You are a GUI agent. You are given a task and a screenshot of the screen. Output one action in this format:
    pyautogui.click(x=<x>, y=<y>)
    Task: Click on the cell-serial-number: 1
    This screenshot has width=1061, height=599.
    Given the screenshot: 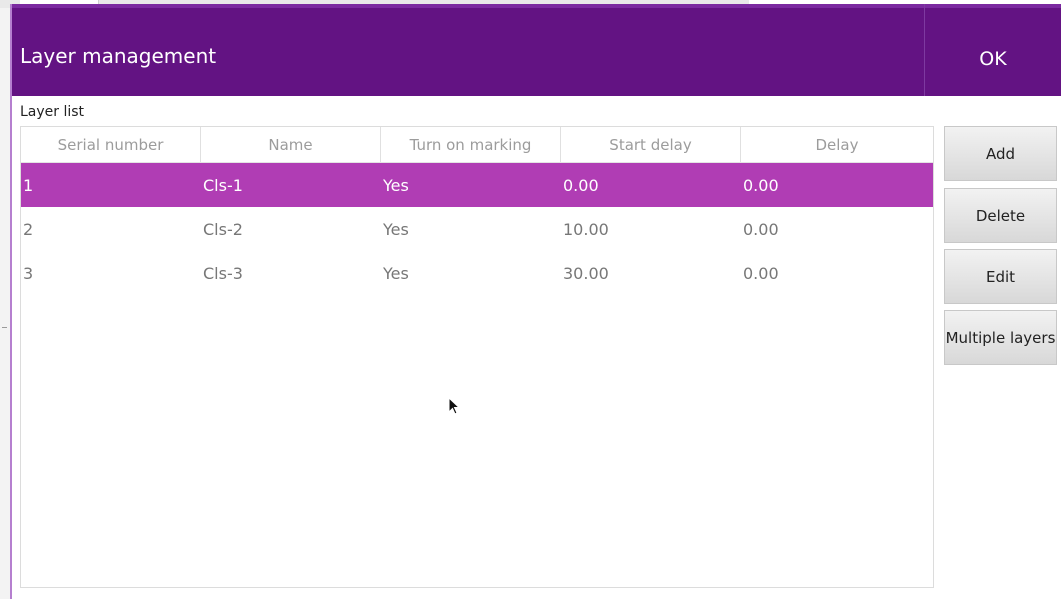 What is the action you would take?
    pyautogui.click(x=28, y=185)
    